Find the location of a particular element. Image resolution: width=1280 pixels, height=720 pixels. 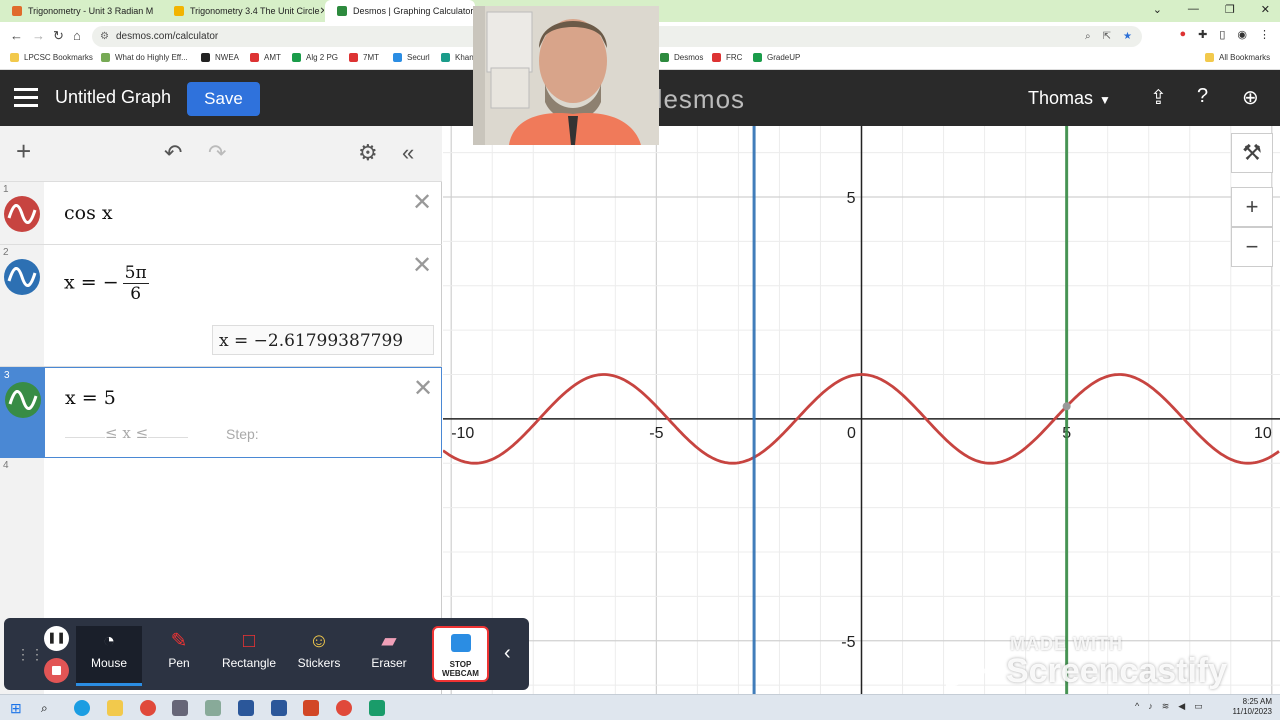

restore-icon: ❐ is located at coordinates (1230, 9).